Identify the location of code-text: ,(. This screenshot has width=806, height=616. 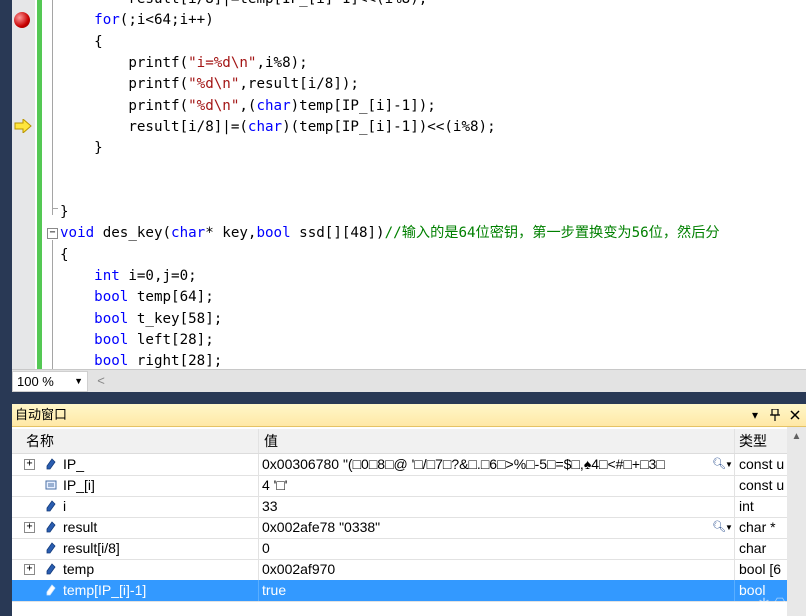
(248, 105).